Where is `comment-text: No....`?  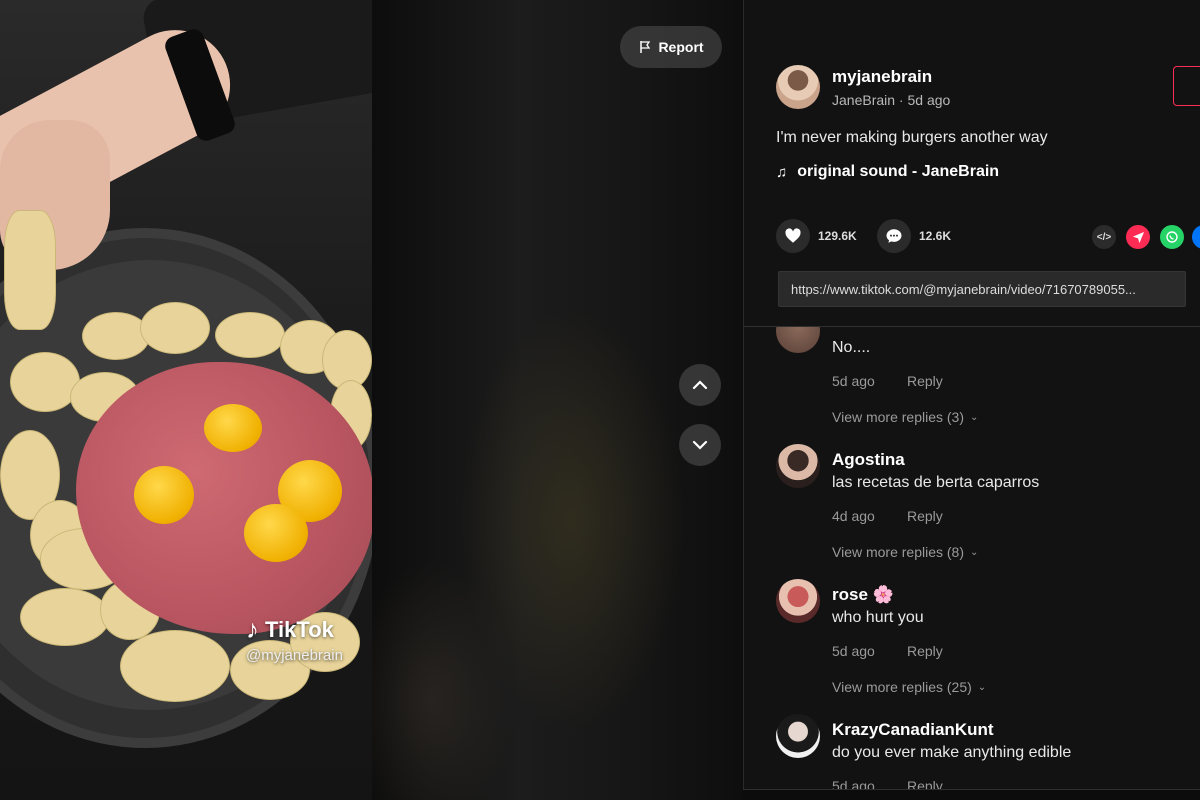
comment-text: No.... is located at coordinates (851, 347).